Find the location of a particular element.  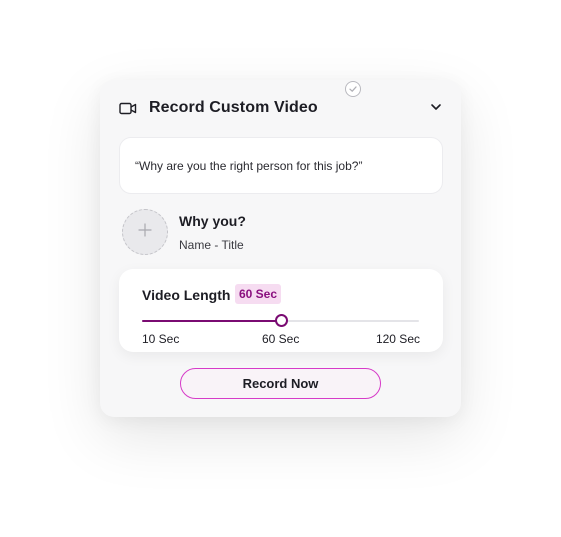

plus-icon is located at coordinates (145, 232).